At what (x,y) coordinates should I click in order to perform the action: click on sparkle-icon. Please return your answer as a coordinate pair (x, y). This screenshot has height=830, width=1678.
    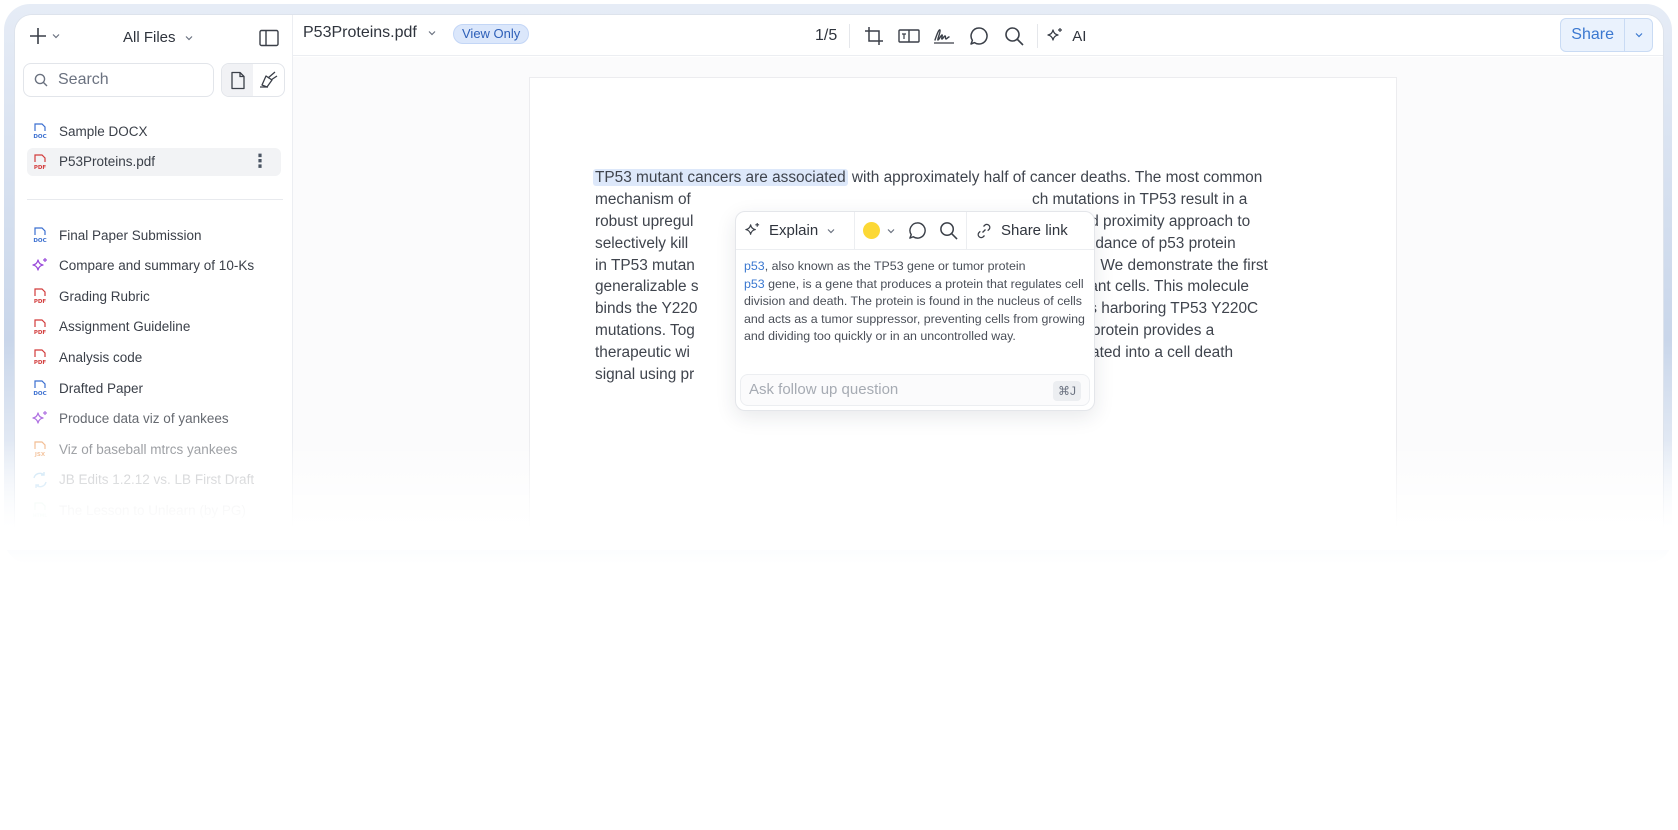
    Looking at the image, I should click on (1055, 34).